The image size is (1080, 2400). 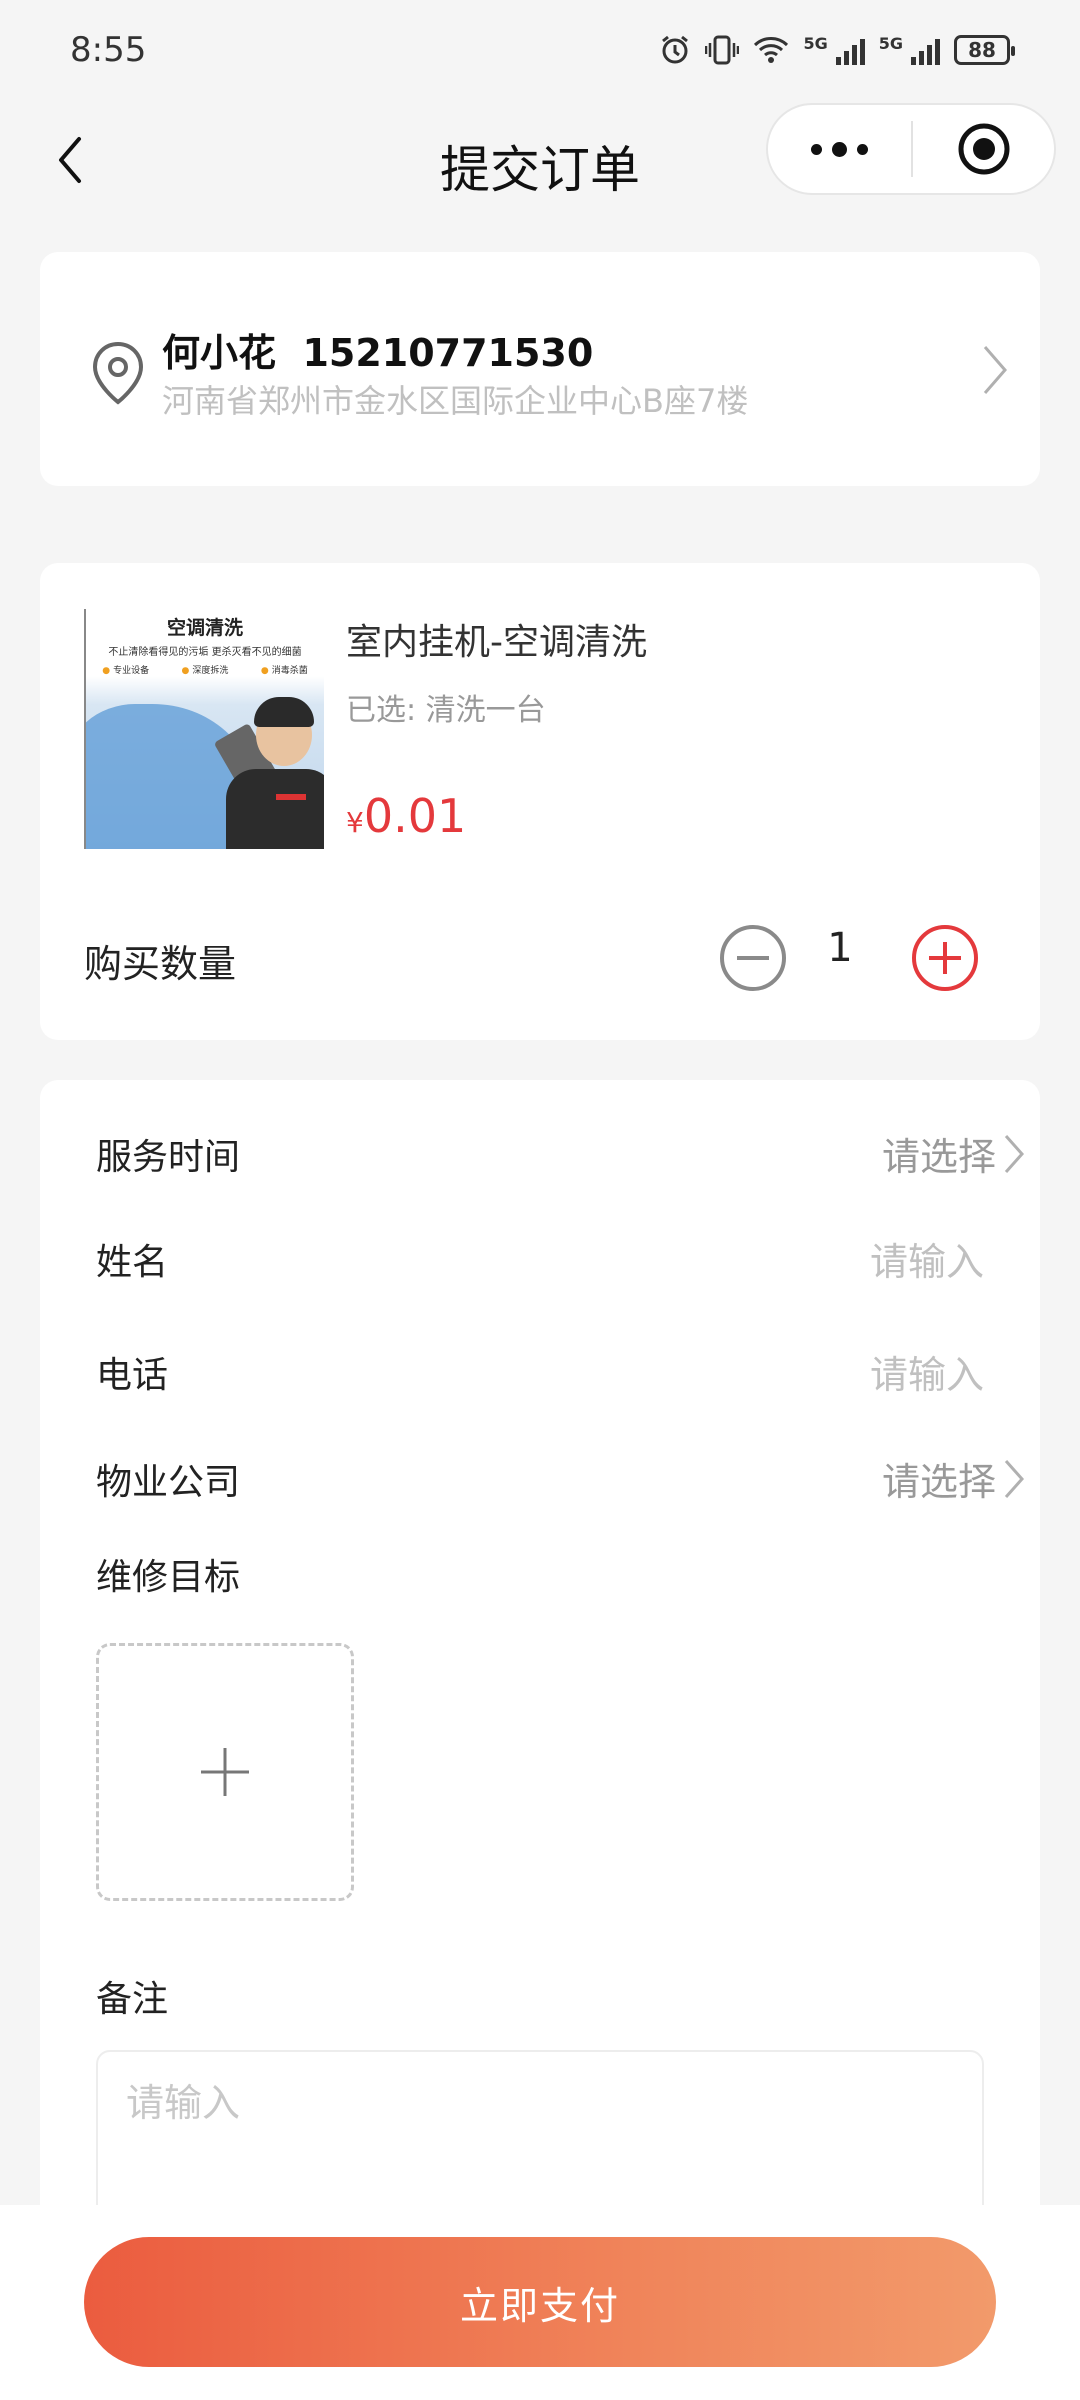 I want to click on more-icon, so click(x=839, y=149).